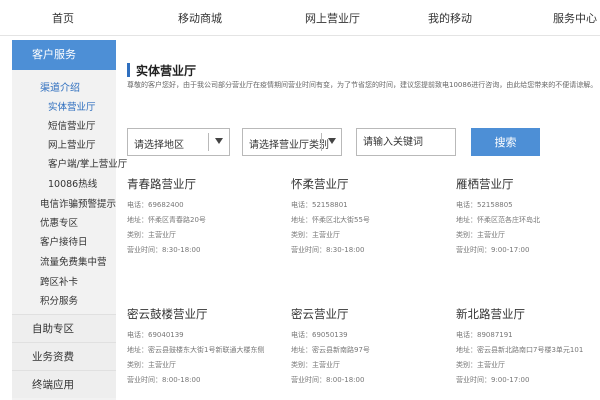  What do you see at coordinates (575, 18) in the screenshot?
I see `nav-service-center: 服务中心` at bounding box center [575, 18].